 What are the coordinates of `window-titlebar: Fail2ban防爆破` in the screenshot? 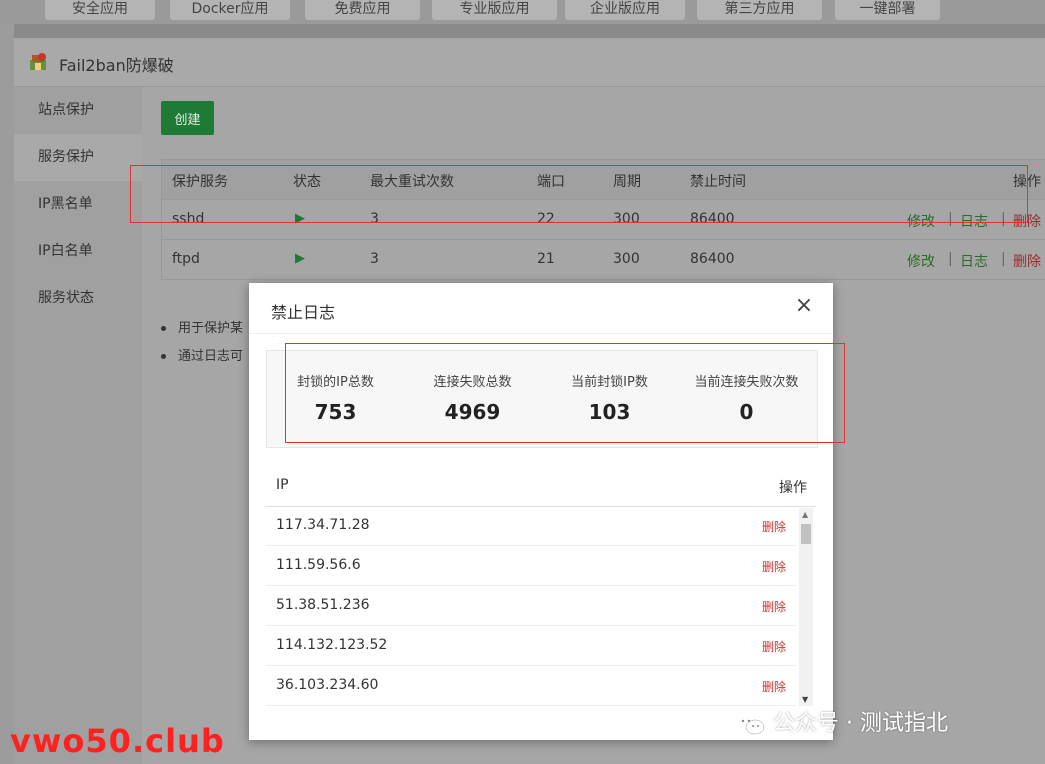 It's located at (529, 62).